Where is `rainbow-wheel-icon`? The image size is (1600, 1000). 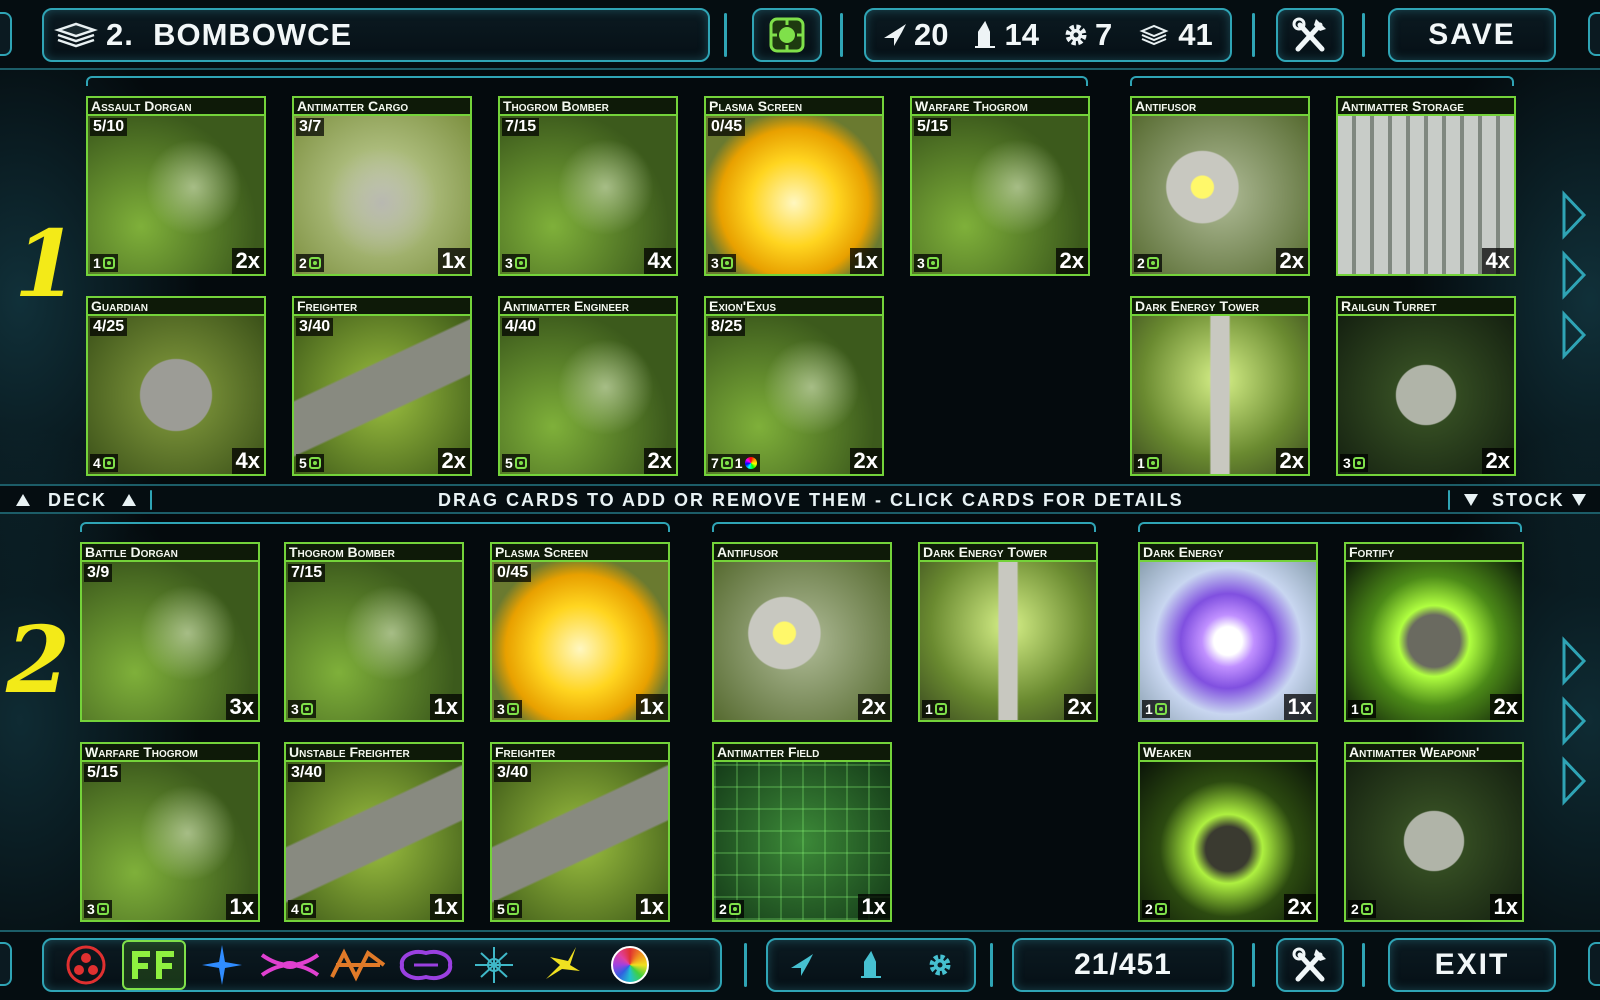 rainbow-wheel-icon is located at coordinates (630, 965).